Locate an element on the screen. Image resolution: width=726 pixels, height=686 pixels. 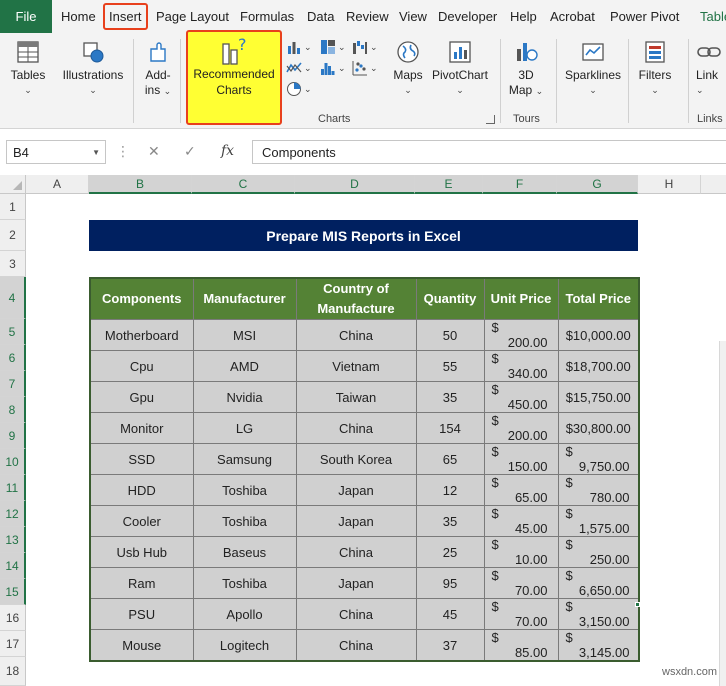
column-header-f: F is located at coordinates (520, 184).